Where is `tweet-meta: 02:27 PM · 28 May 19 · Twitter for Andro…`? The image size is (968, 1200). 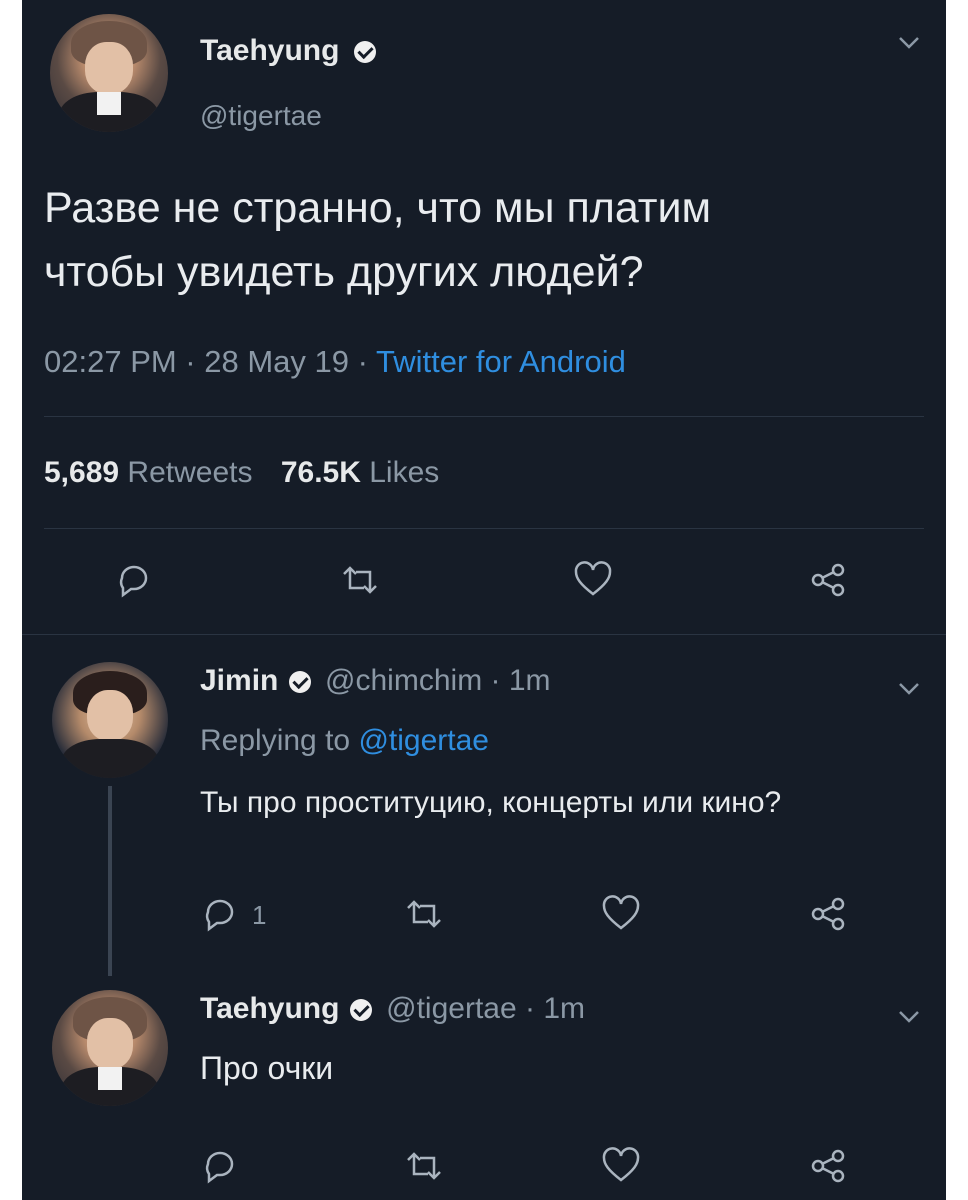 tweet-meta: 02:27 PM · 28 May 19 · Twitter for Andro… is located at coordinates (335, 362).